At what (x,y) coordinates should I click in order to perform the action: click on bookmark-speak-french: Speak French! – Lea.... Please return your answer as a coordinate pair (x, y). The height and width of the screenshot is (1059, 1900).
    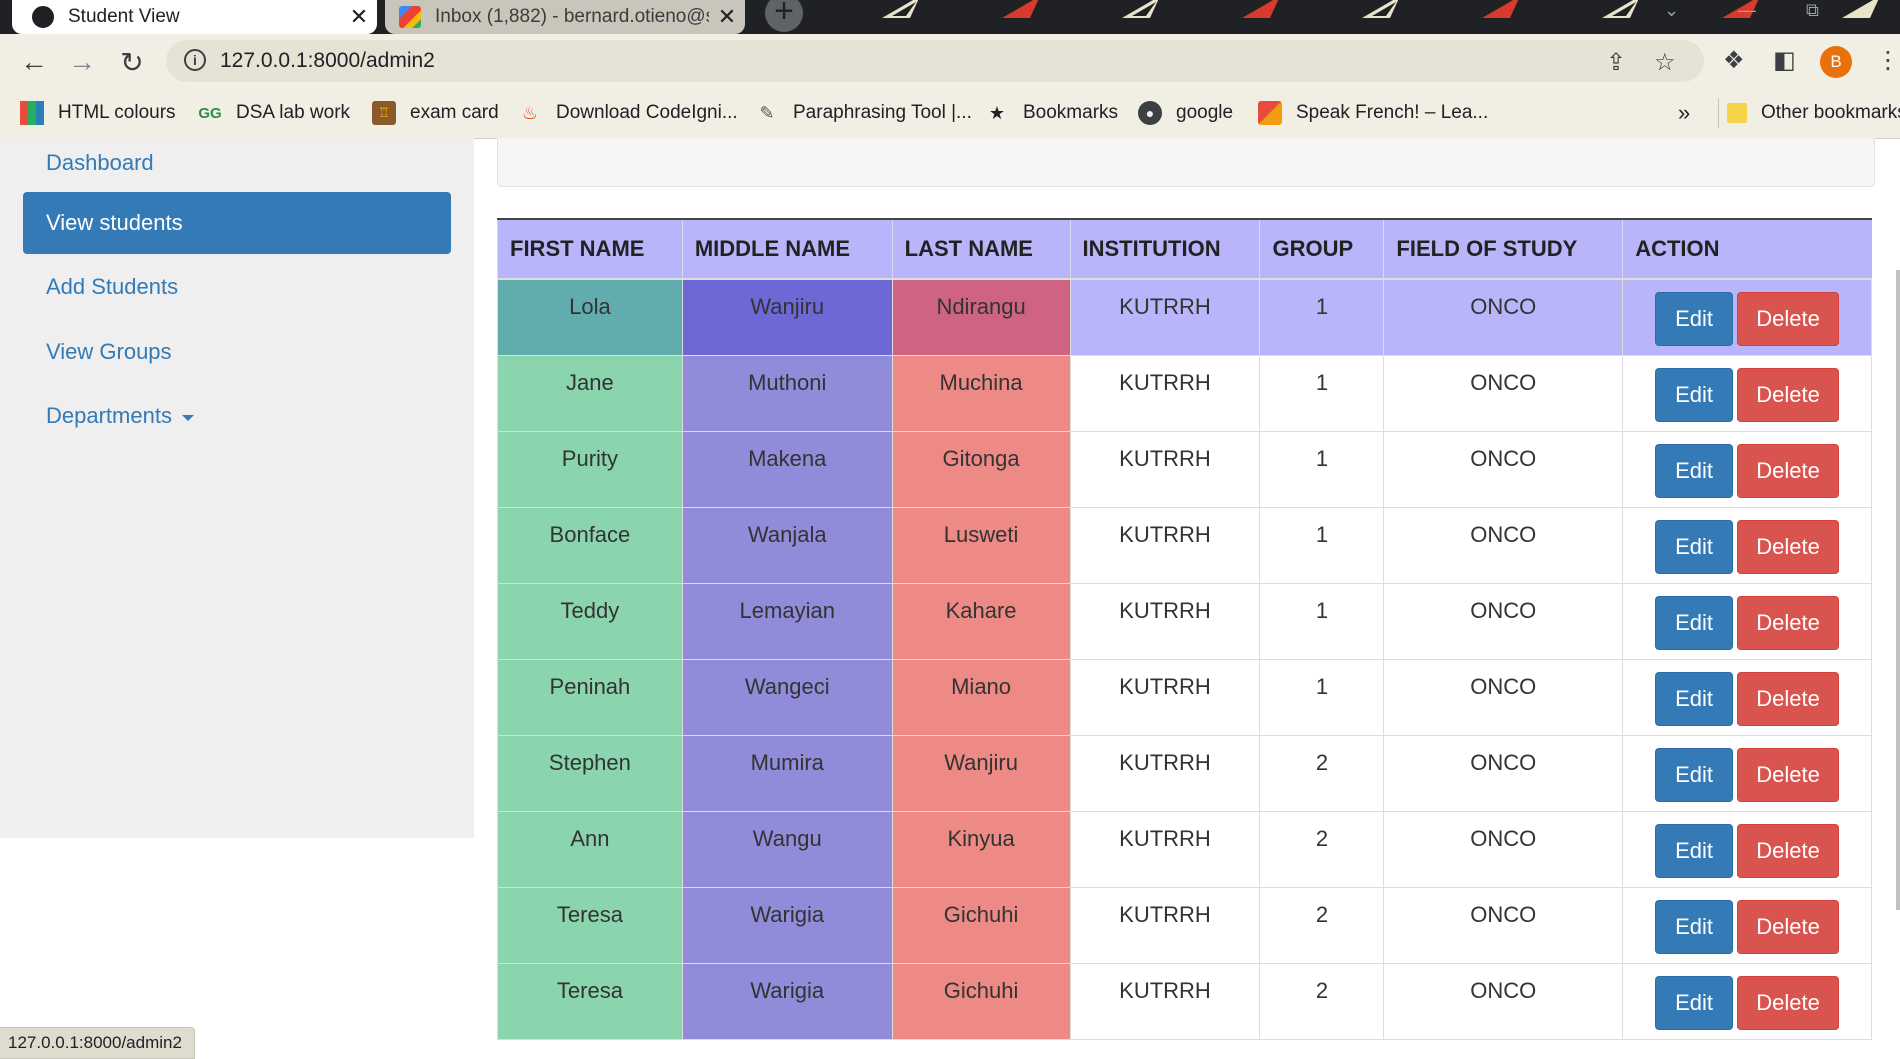
    Looking at the image, I should click on (1373, 113).